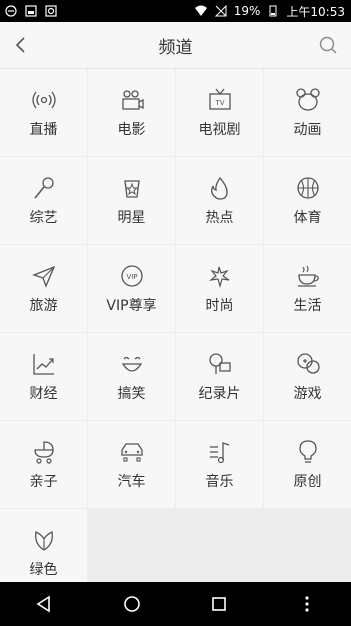 This screenshot has height=626, width=351. Describe the element at coordinates (221, 11) in the screenshot. I see `no-signal-icon` at that location.